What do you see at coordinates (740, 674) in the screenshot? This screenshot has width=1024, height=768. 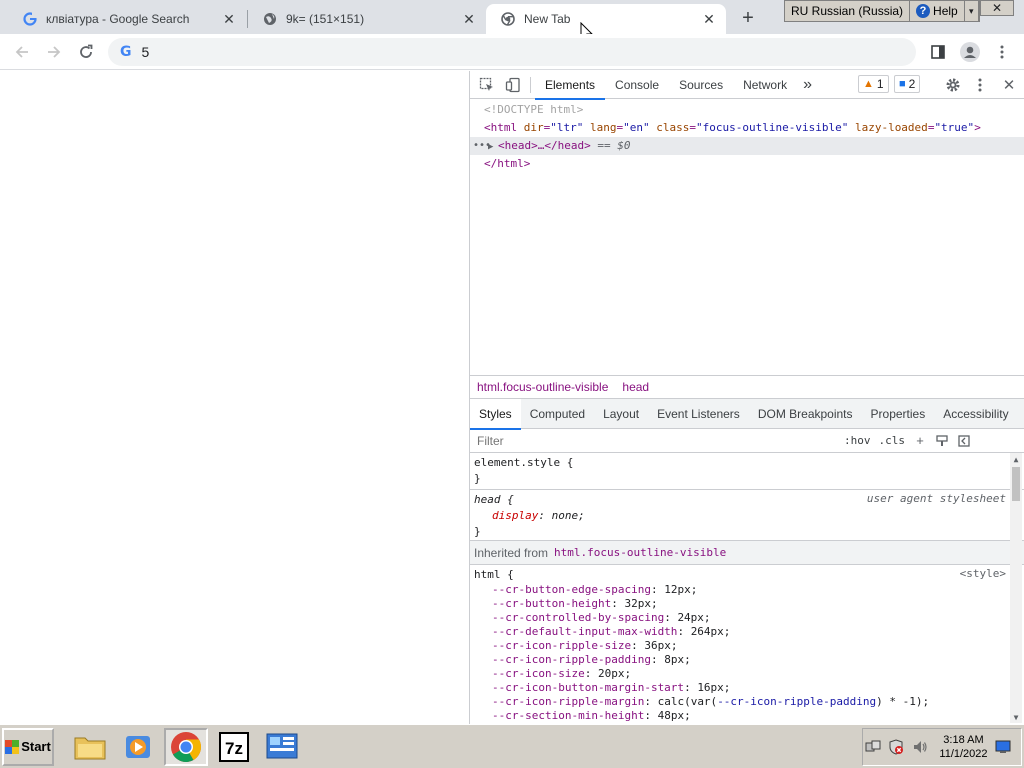 I see `property-row: --cr-icon-size: 20px;` at bounding box center [740, 674].